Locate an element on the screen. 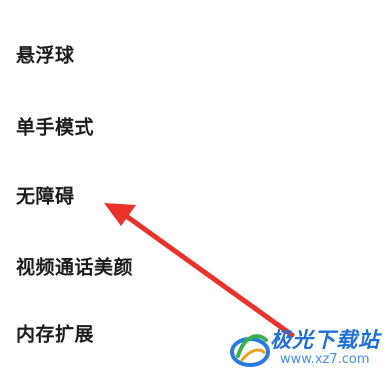 The width and height of the screenshot is (387, 378). settings-item-label: 内存扩展 is located at coordinates (55, 334).